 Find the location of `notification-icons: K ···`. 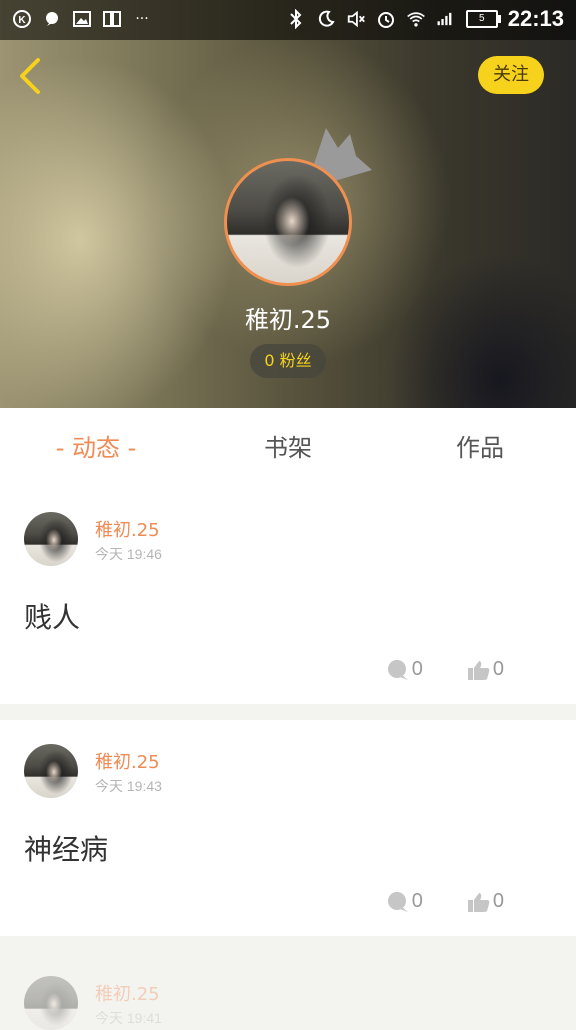

notification-icons: K ··· is located at coordinates (82, 19).